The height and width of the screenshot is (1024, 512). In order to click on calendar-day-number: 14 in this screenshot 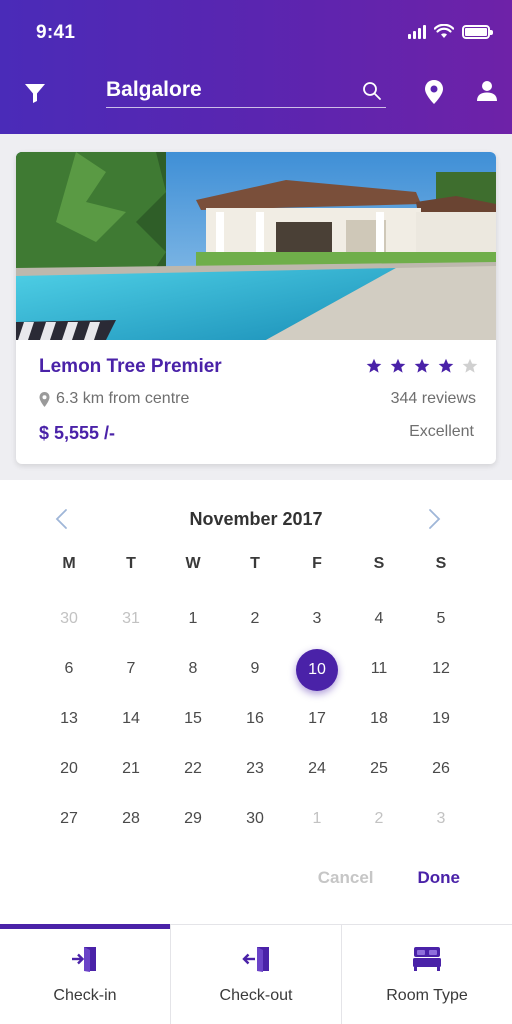, I will do `click(131, 718)`.